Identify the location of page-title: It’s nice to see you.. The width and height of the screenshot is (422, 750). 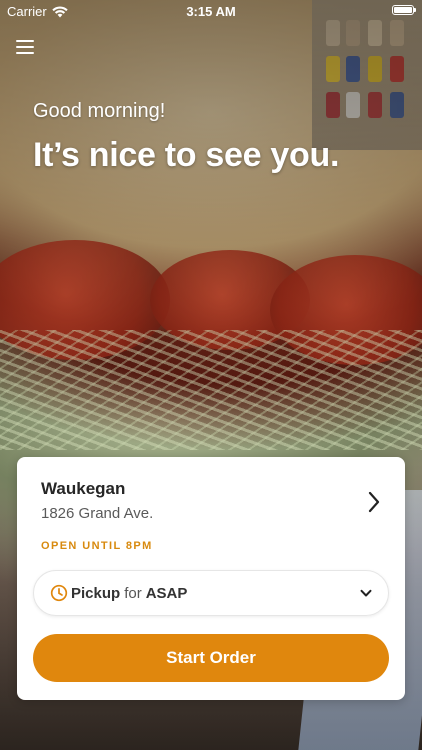
(186, 155).